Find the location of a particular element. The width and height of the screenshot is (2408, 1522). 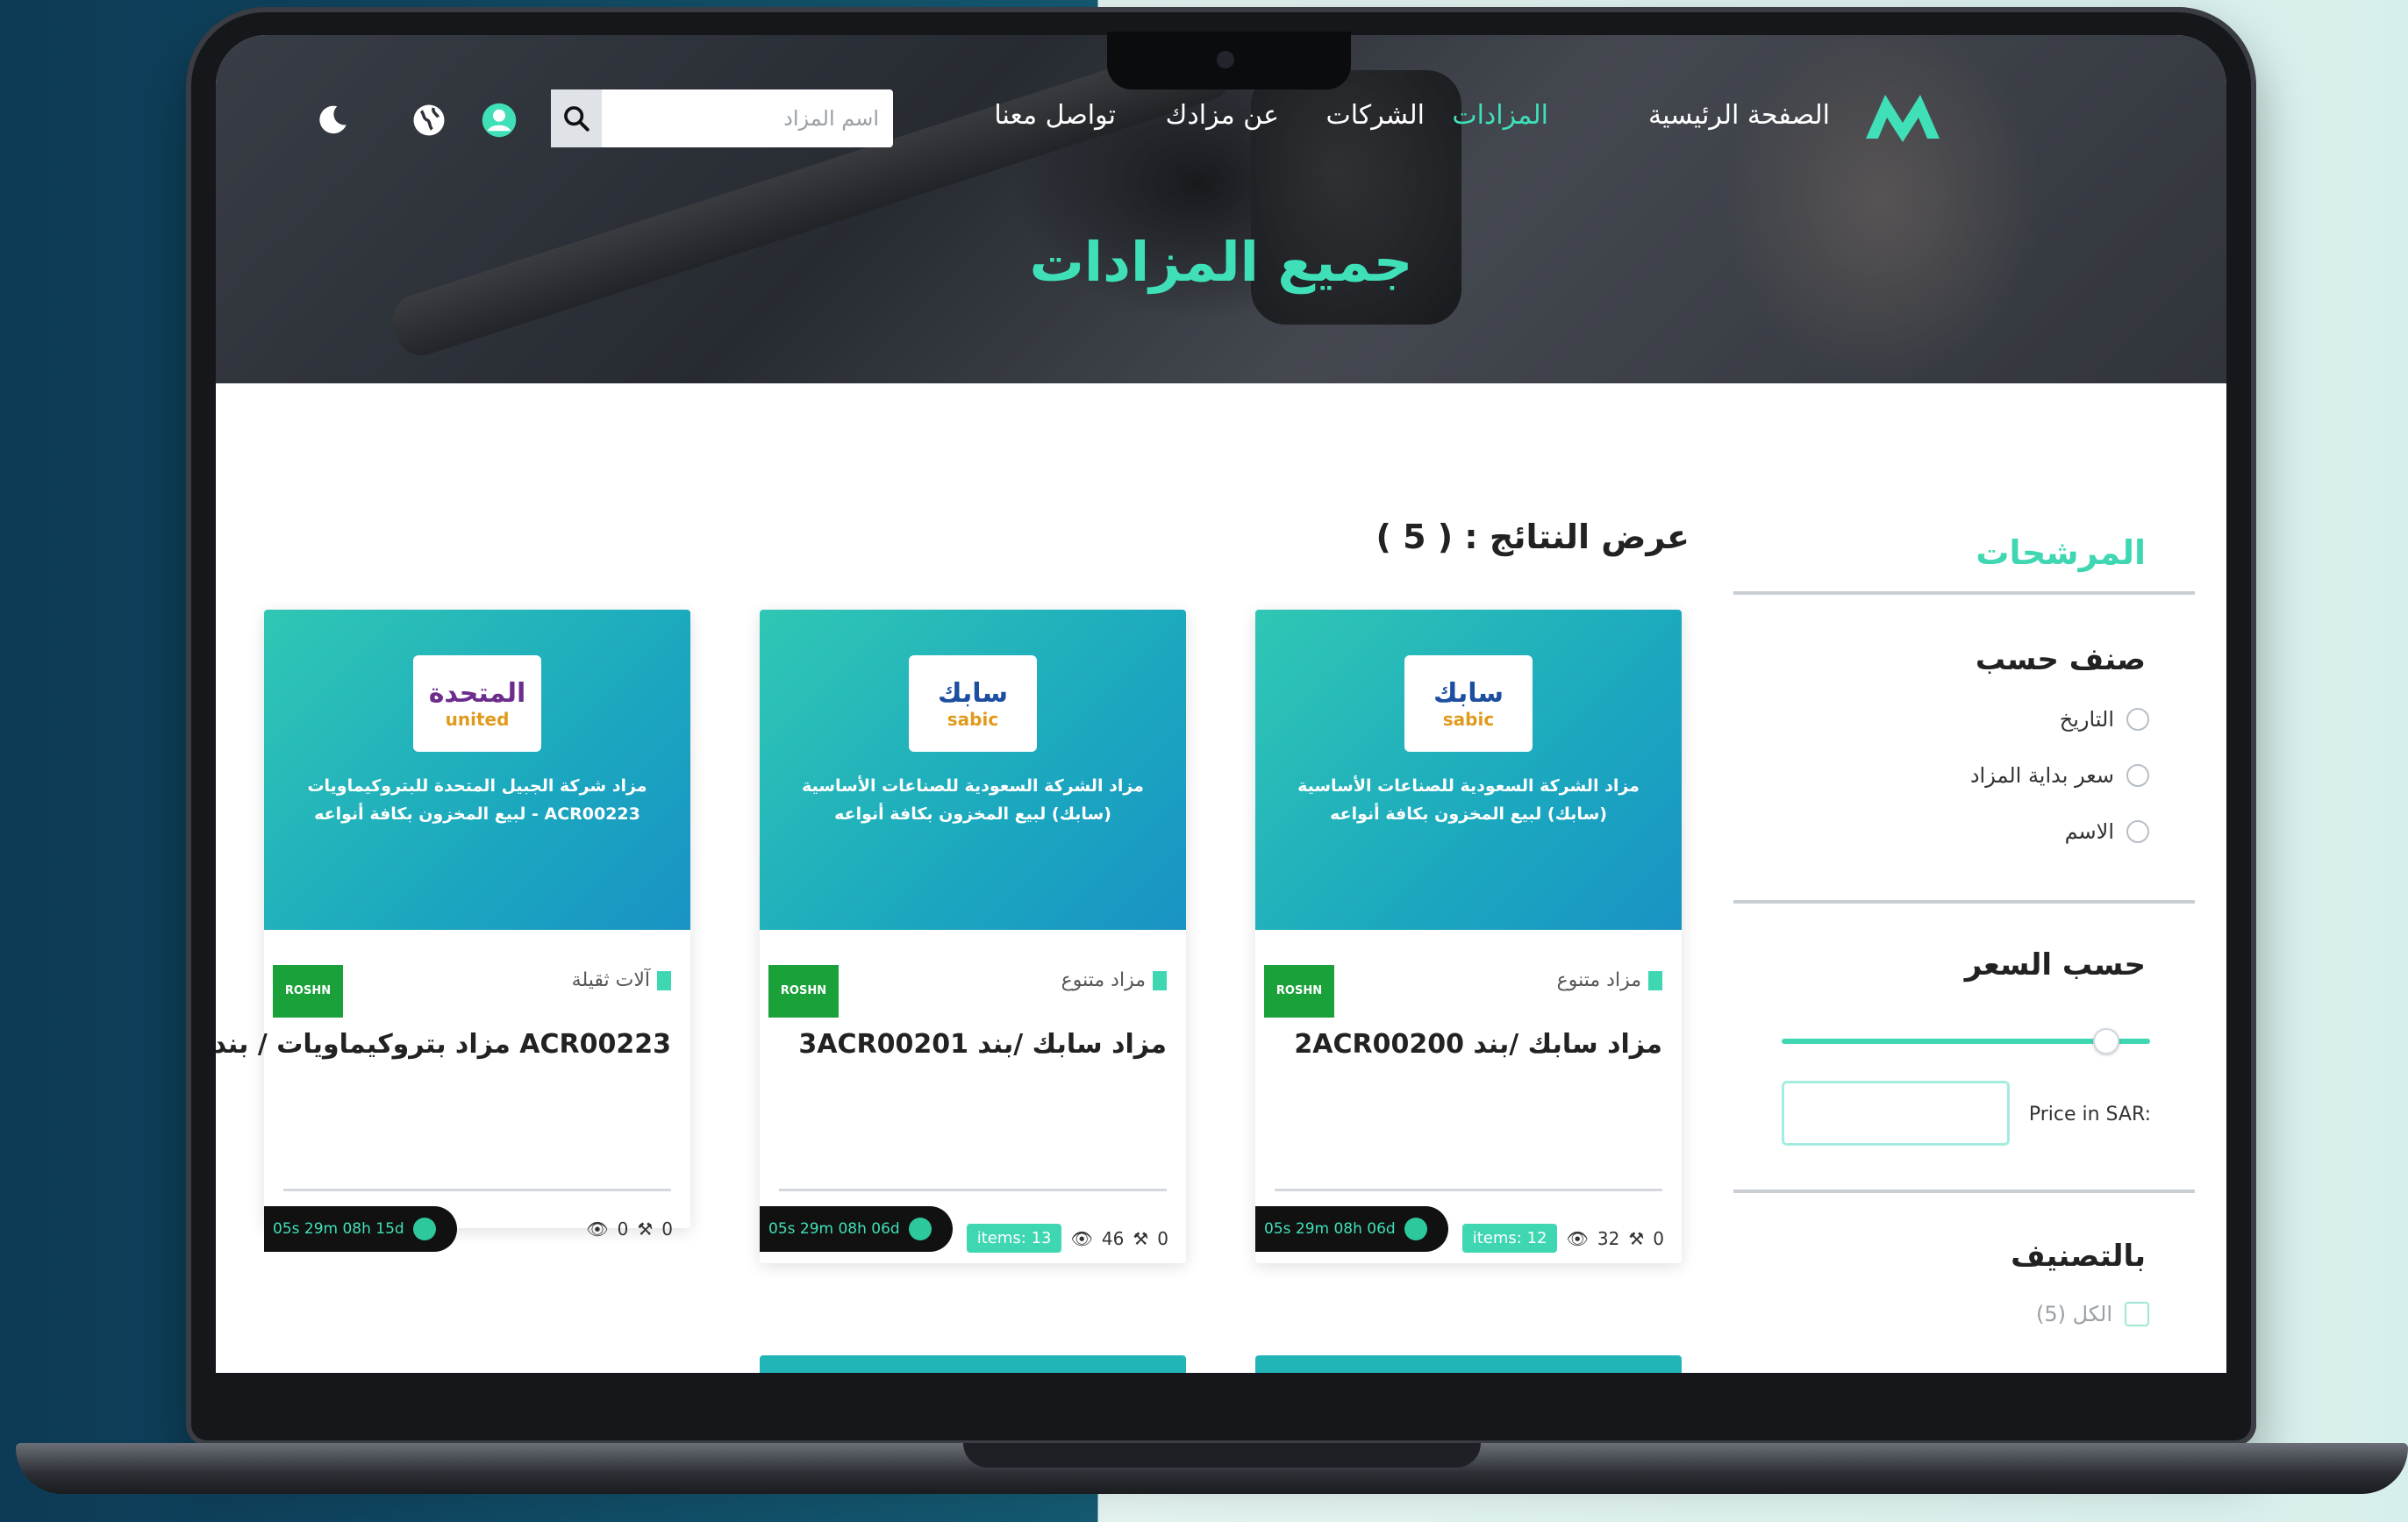

camera-icon is located at coordinates (1225, 59).